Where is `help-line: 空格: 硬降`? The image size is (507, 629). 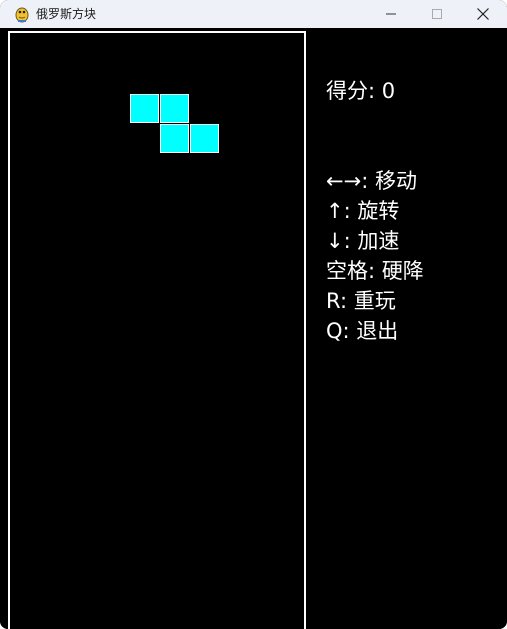
help-line: 空格: 硬降 is located at coordinates (413, 271).